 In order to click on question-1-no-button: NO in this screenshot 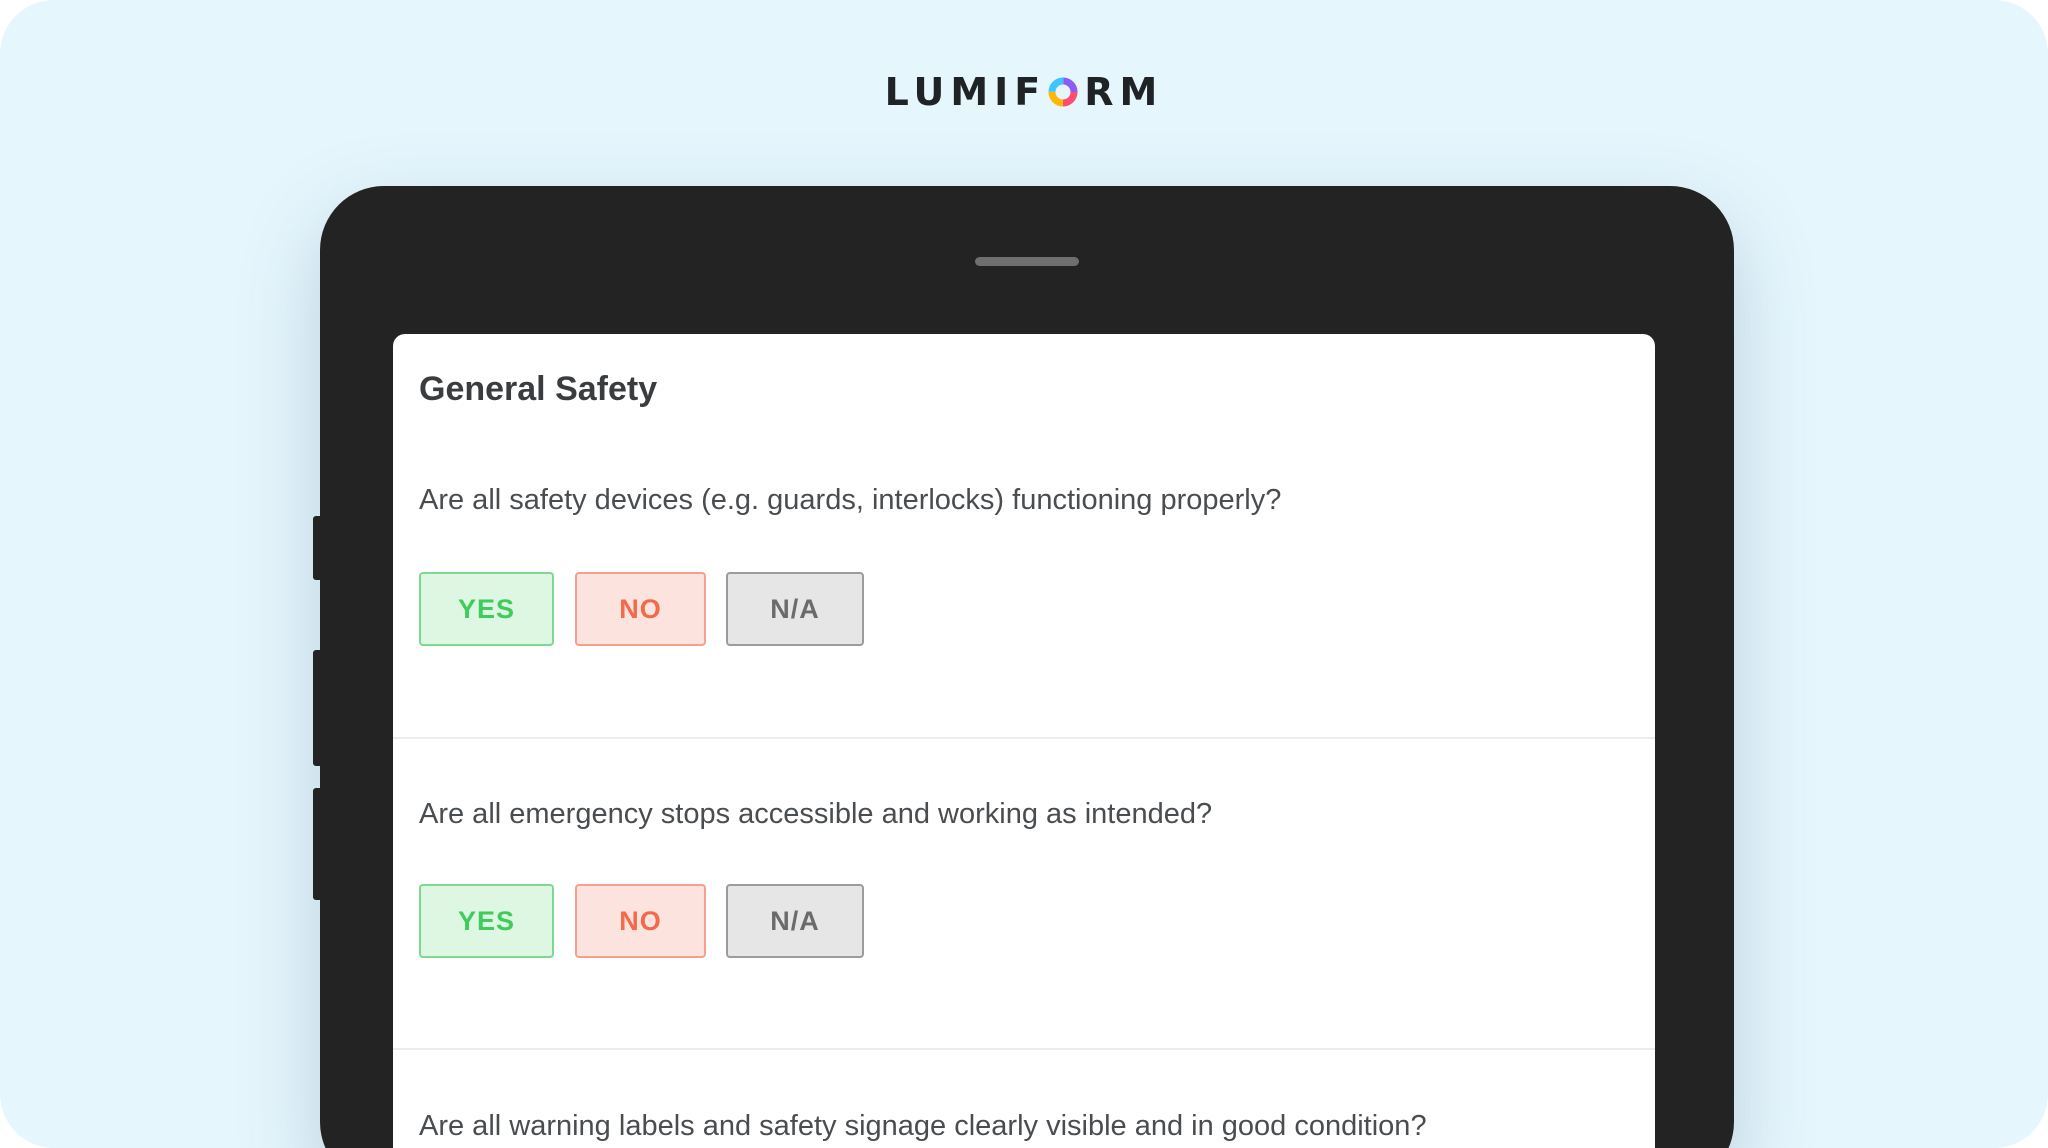, I will do `click(640, 609)`.